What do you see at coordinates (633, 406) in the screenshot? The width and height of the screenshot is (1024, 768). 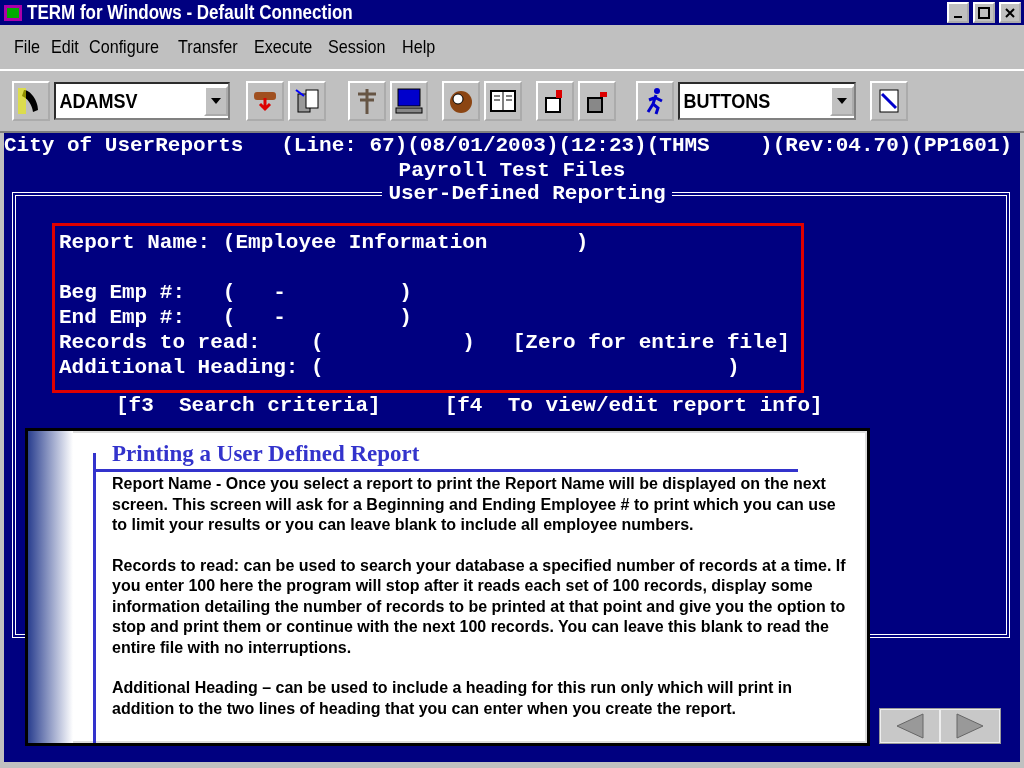 I see `function-key-hint: [f4 To view/edit report info]` at bounding box center [633, 406].